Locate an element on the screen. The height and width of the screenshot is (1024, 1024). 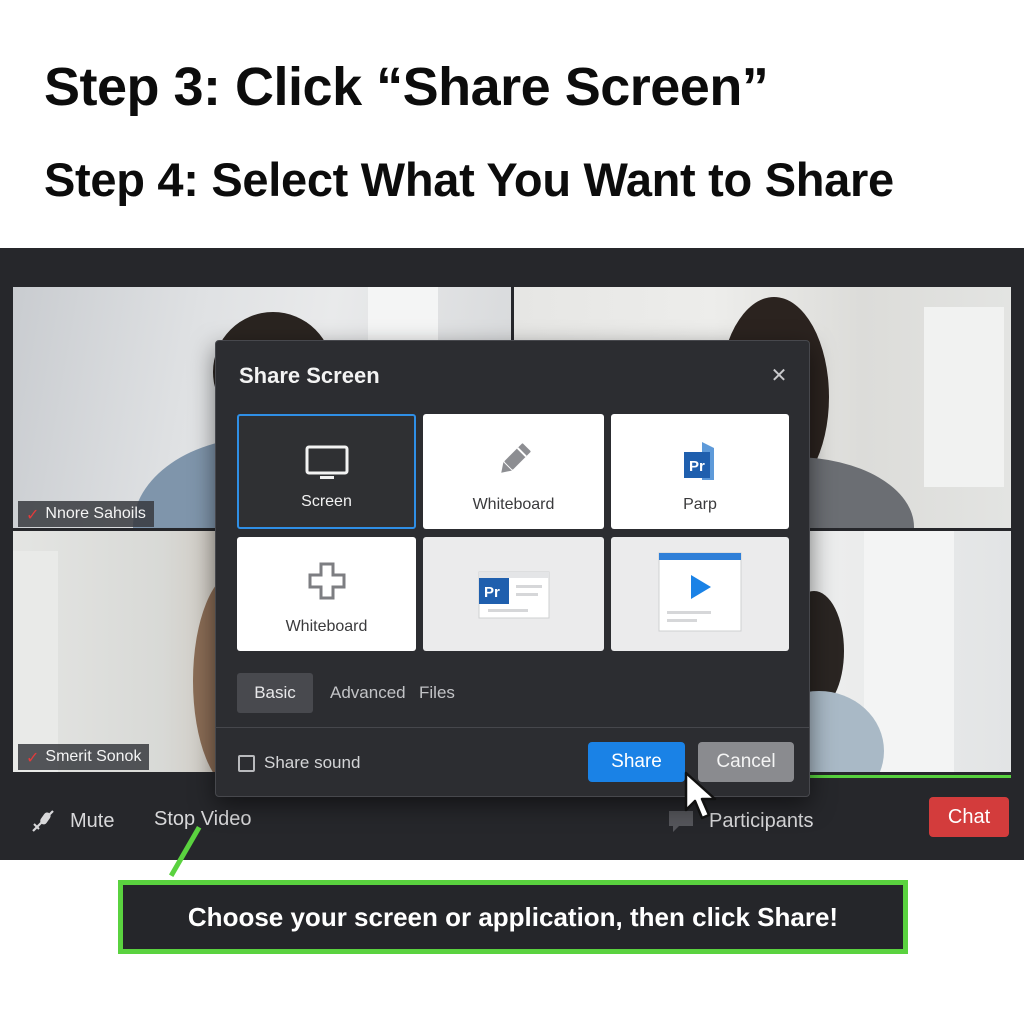
share-option-screen: Screen is located at coordinates (326, 471).